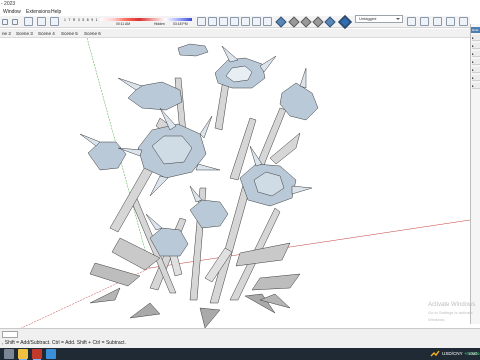 This screenshot has width=480, height=360. Describe the element at coordinates (437, 21) in the screenshot. I see `components-icon` at that location.